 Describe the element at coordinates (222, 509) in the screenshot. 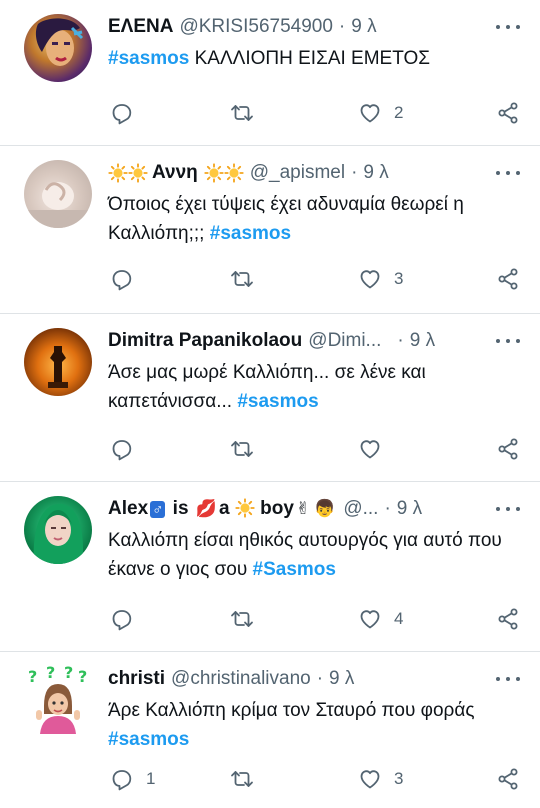

I see `display-name: Alex ♂ is 💋 a boy ✌ 👦` at that location.